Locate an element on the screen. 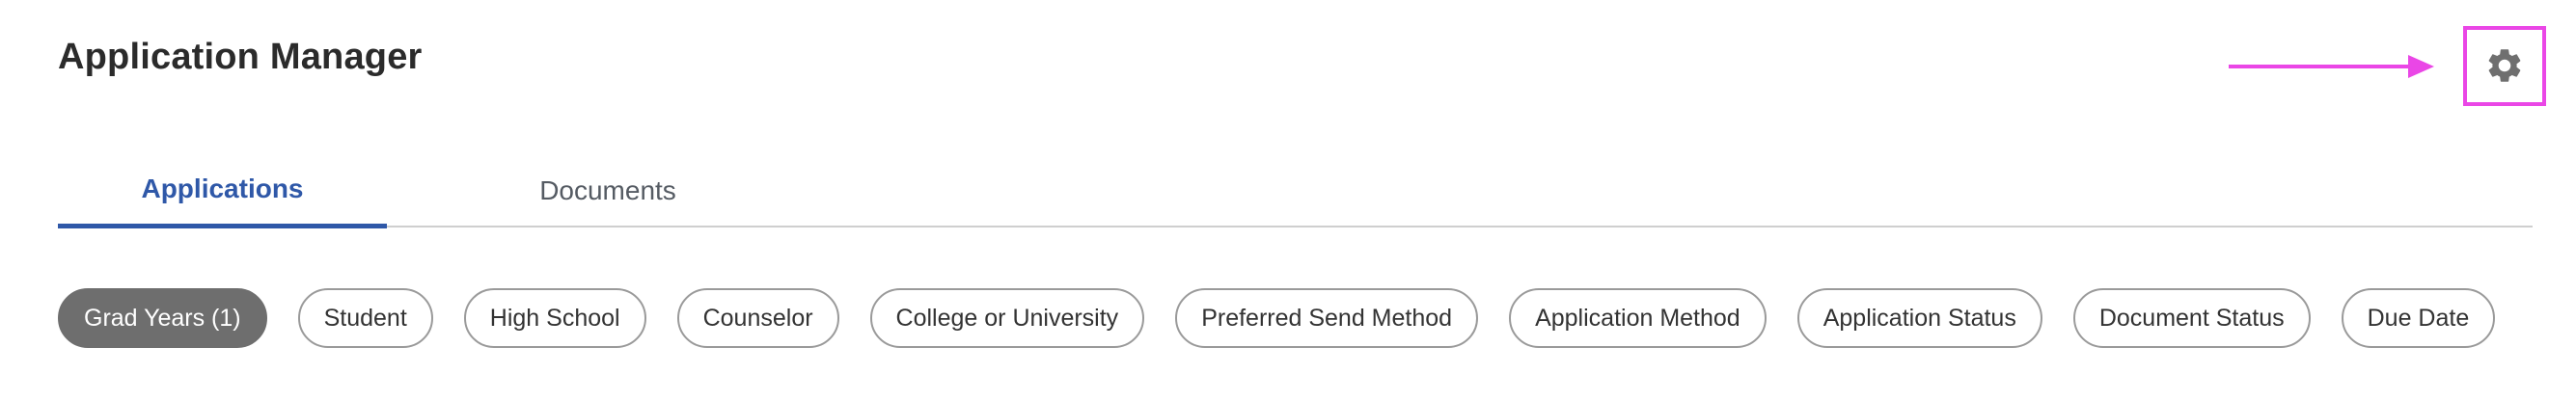 The width and height of the screenshot is (2576, 401). page-title: Application Manager is located at coordinates (240, 57).